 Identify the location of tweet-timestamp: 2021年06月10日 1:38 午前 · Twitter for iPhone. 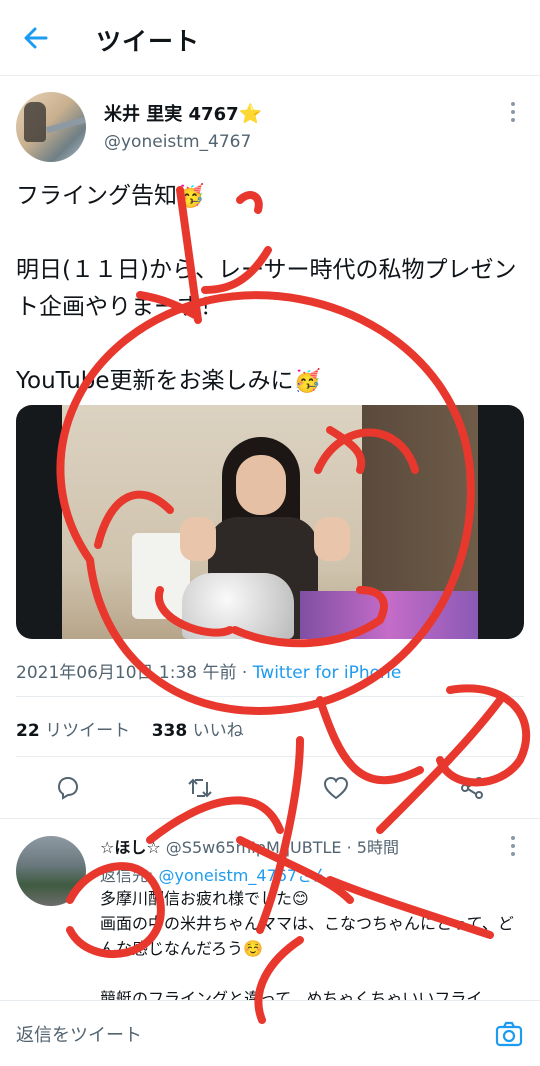
(208, 670).